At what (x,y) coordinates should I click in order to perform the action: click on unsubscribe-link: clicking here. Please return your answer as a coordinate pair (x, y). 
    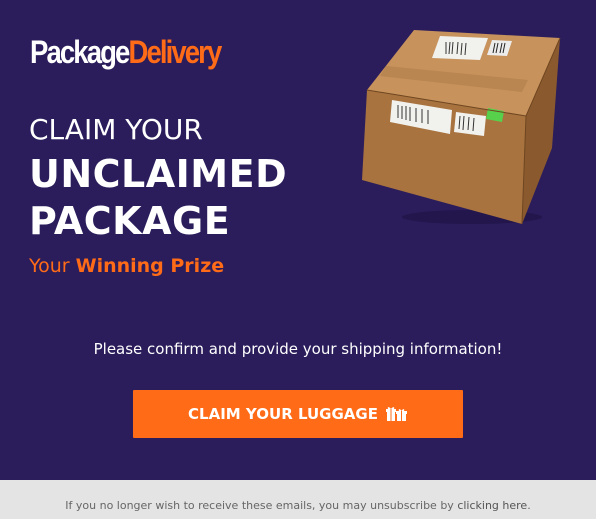
    Looking at the image, I should click on (492, 505).